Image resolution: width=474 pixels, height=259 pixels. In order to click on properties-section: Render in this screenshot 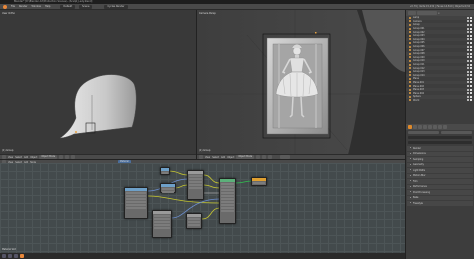, I will do `click(440, 148)`.